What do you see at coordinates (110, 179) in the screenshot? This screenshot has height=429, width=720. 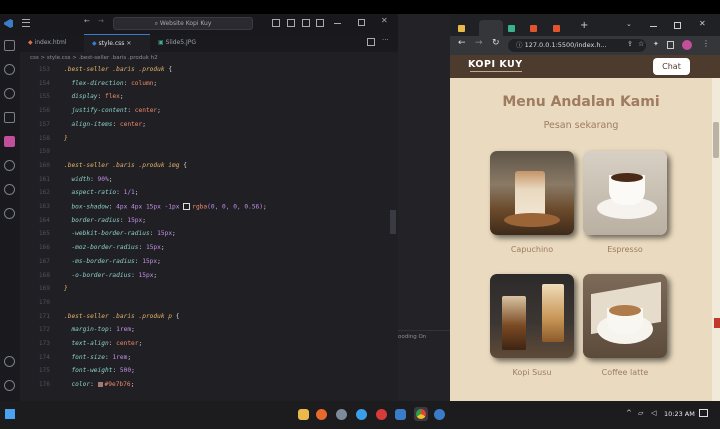 I see `code-token: ;` at bounding box center [110, 179].